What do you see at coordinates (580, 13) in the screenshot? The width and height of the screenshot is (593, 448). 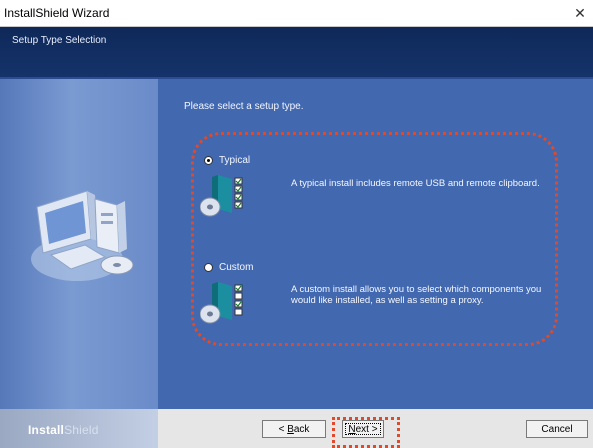 I see `close-icon: ✕` at bounding box center [580, 13].